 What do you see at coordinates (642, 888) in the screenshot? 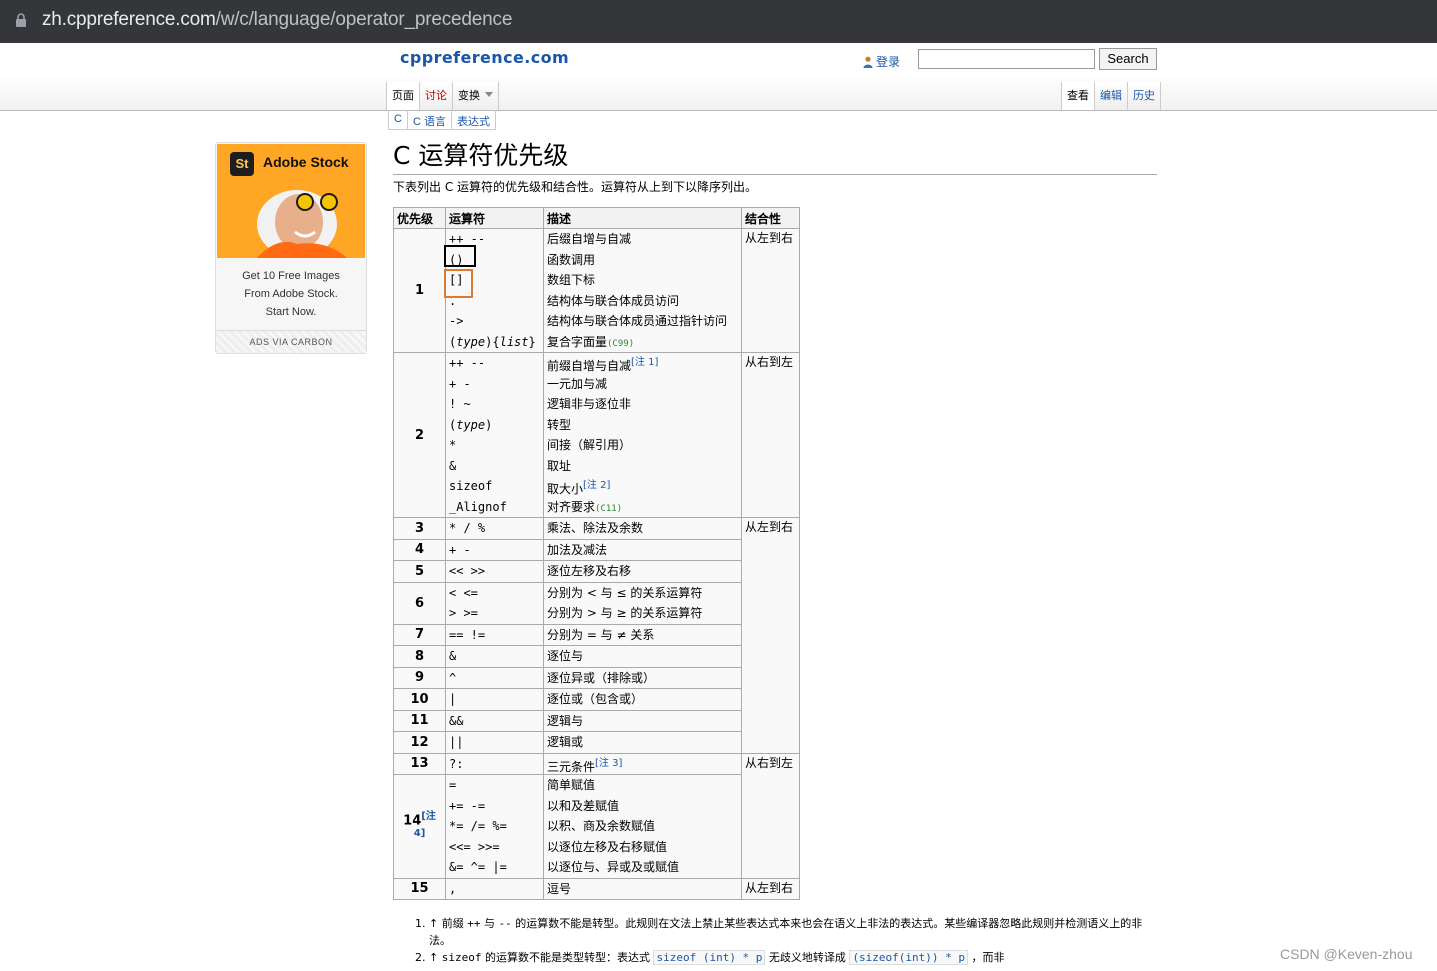
I see `description-cell: 逗号` at bounding box center [642, 888].